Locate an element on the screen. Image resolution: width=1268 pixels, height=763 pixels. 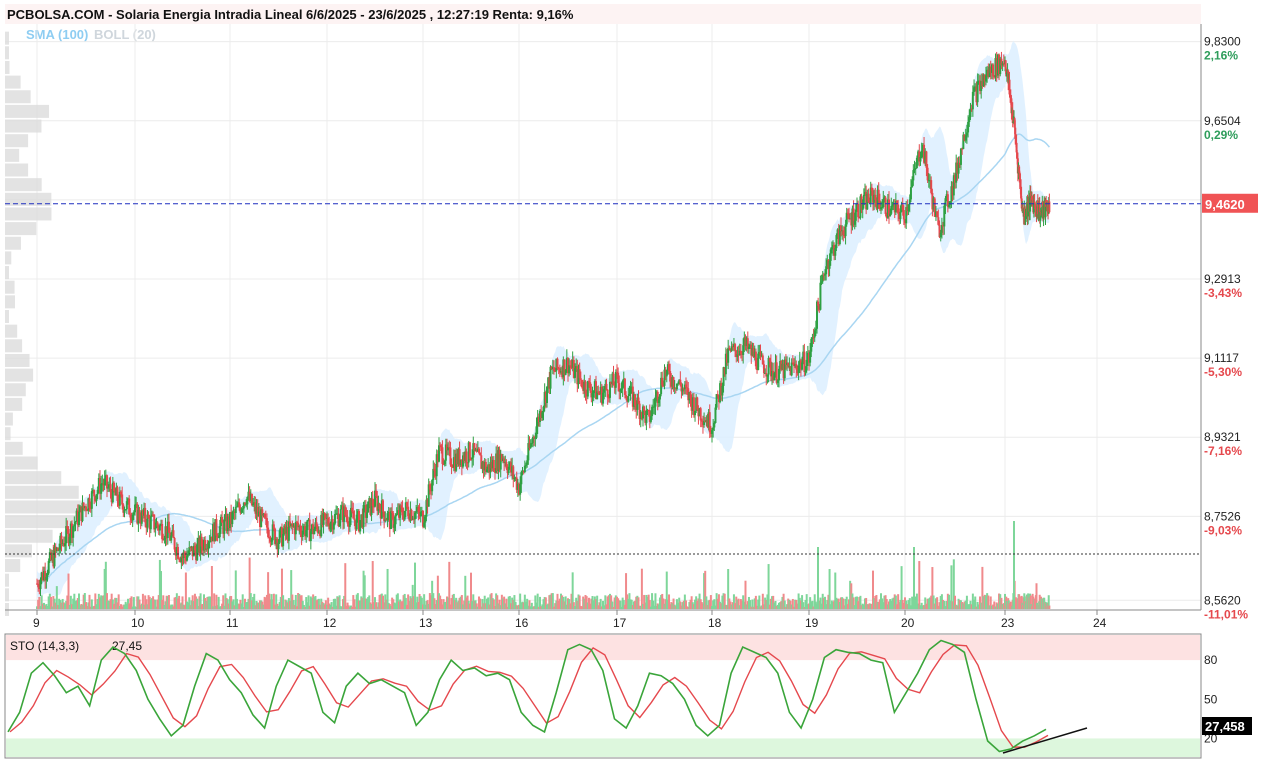
price-tick-pct: -9,03% is located at coordinates (1223, 530).